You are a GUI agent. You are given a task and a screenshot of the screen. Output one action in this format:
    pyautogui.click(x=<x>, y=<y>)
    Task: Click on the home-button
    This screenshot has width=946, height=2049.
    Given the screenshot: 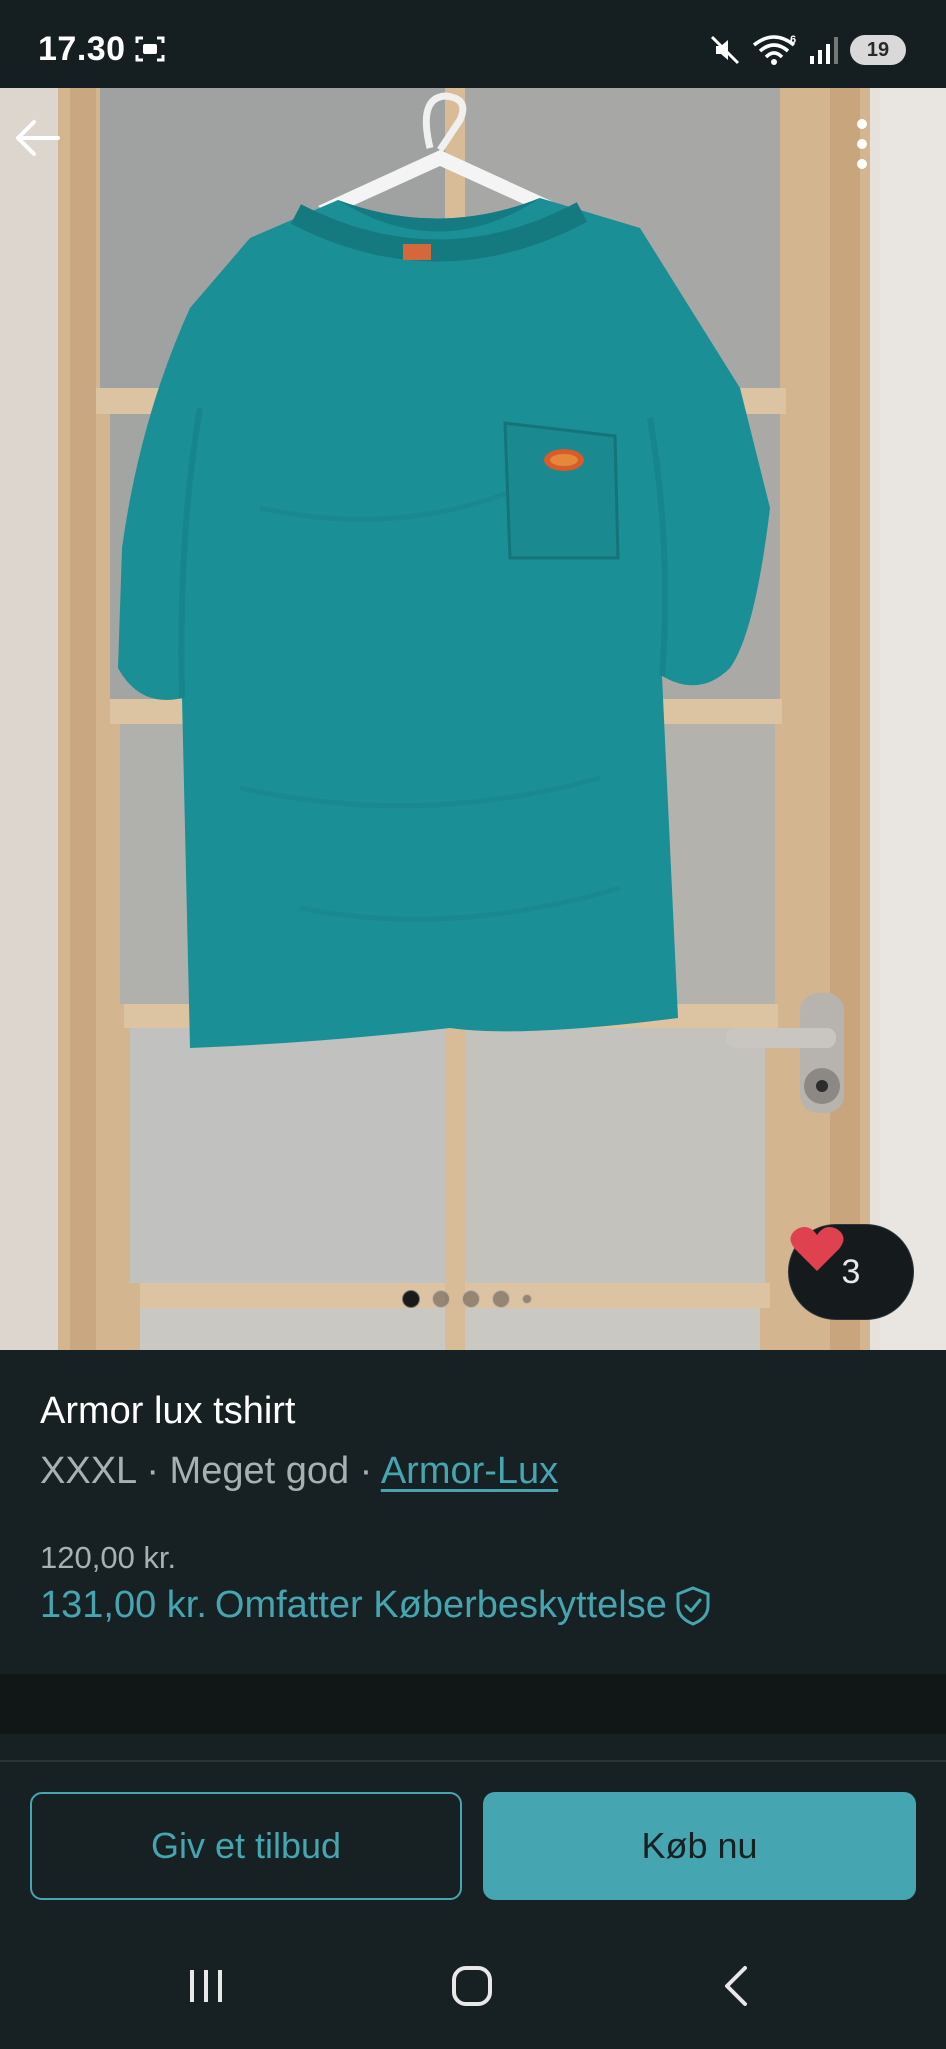 What is the action you would take?
    pyautogui.click(x=472, y=1986)
    